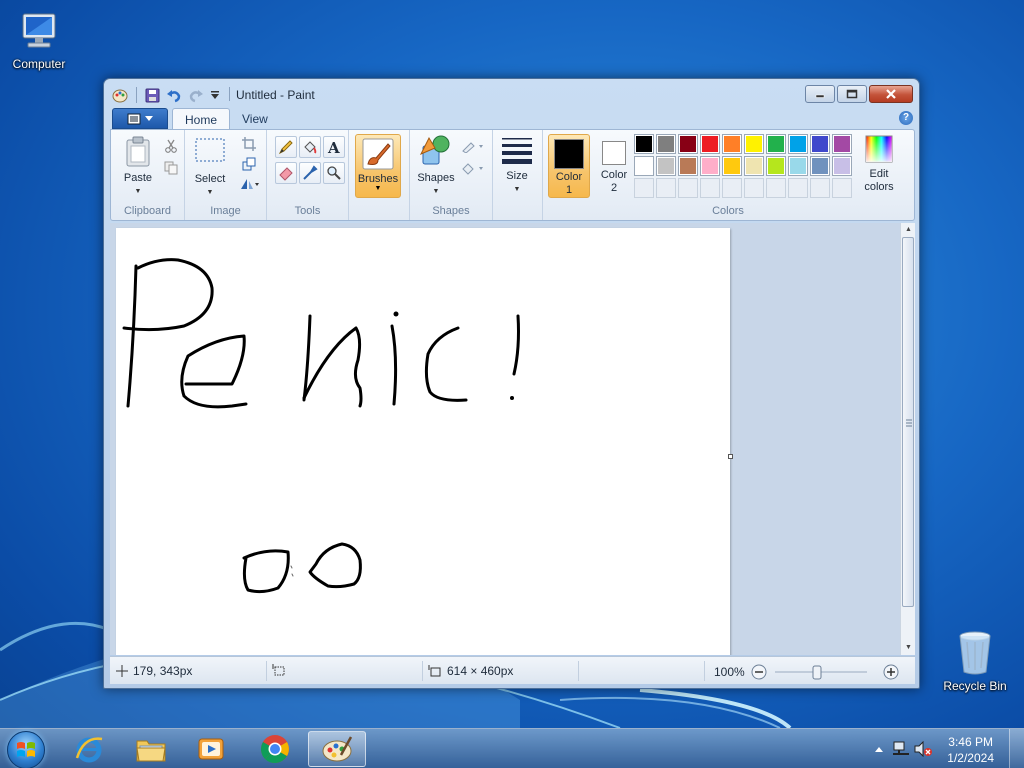 The height and width of the screenshot is (768, 1024). Describe the element at coordinates (120, 95) in the screenshot. I see `paint-app-icon` at that location.